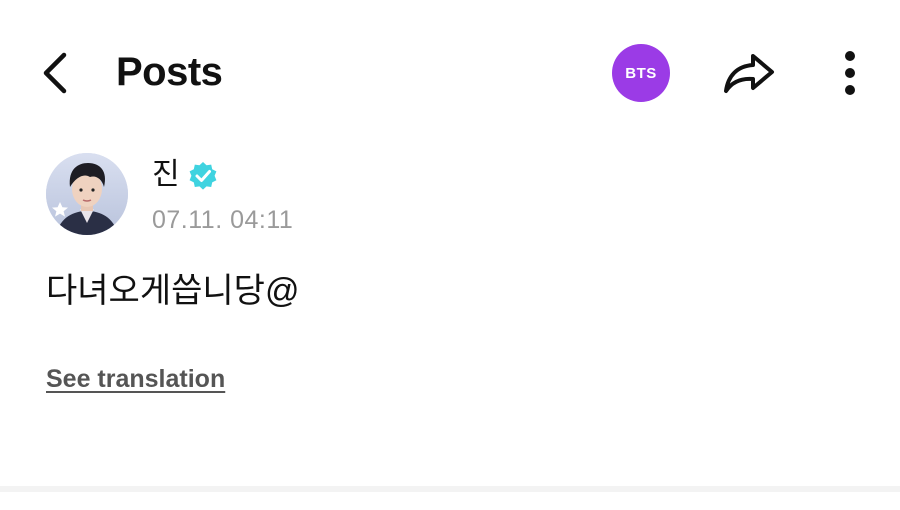  Describe the element at coordinates (135, 379) in the screenshot. I see `see-translation-link: See translation` at that location.